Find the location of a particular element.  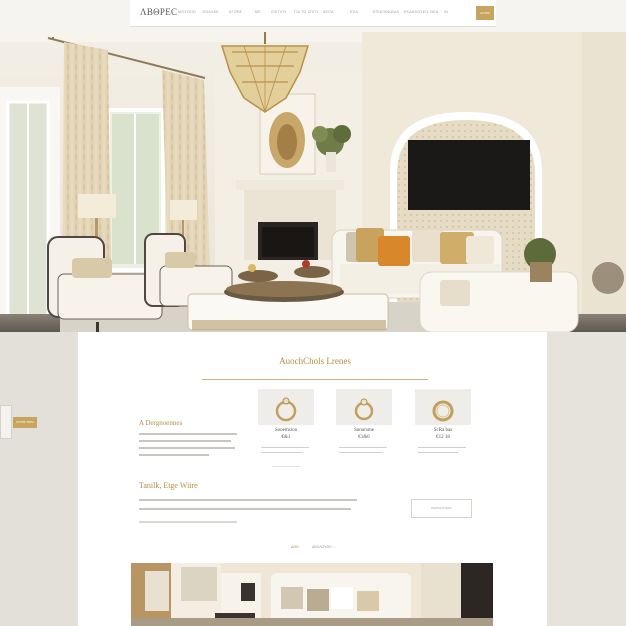

shop-button: ΑΓΟΡΑ is located at coordinates (485, 13).